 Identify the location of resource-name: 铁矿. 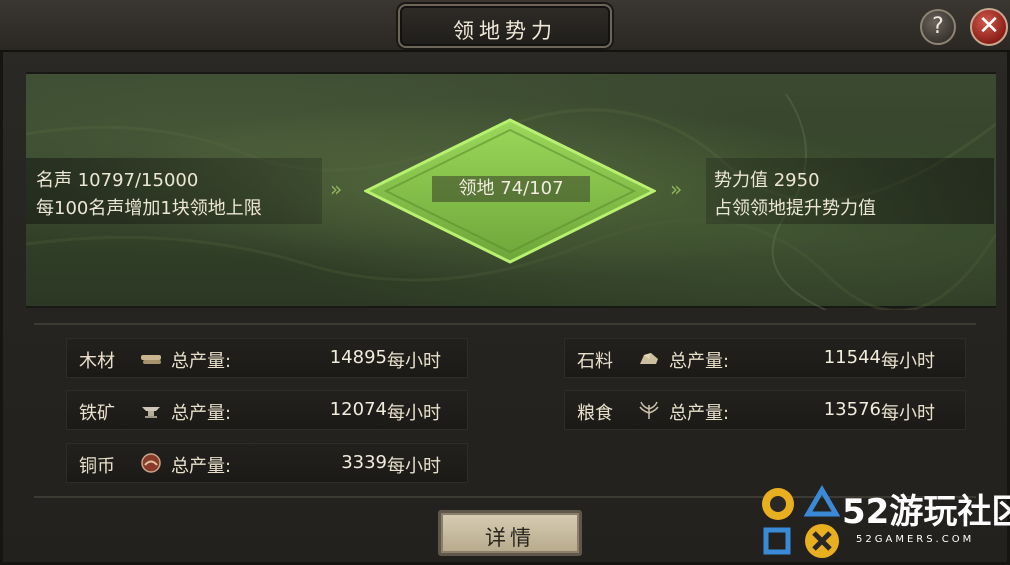
(97, 413).